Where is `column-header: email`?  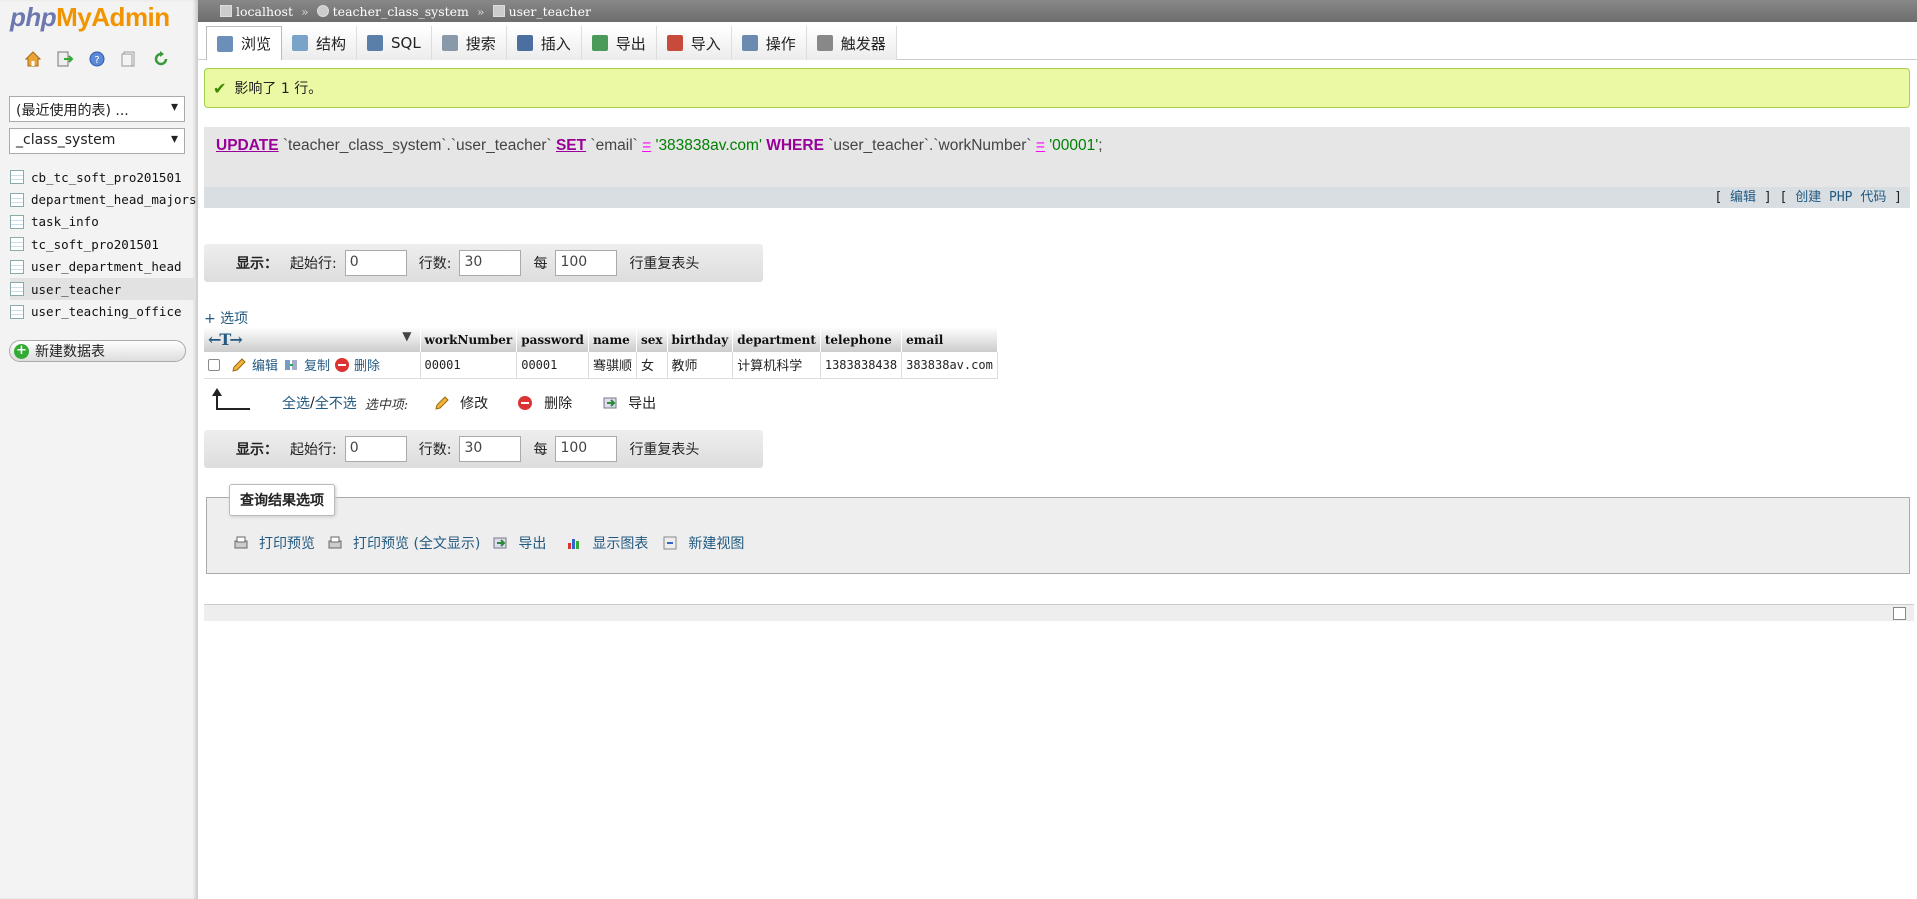
column-header: email is located at coordinates (949, 339).